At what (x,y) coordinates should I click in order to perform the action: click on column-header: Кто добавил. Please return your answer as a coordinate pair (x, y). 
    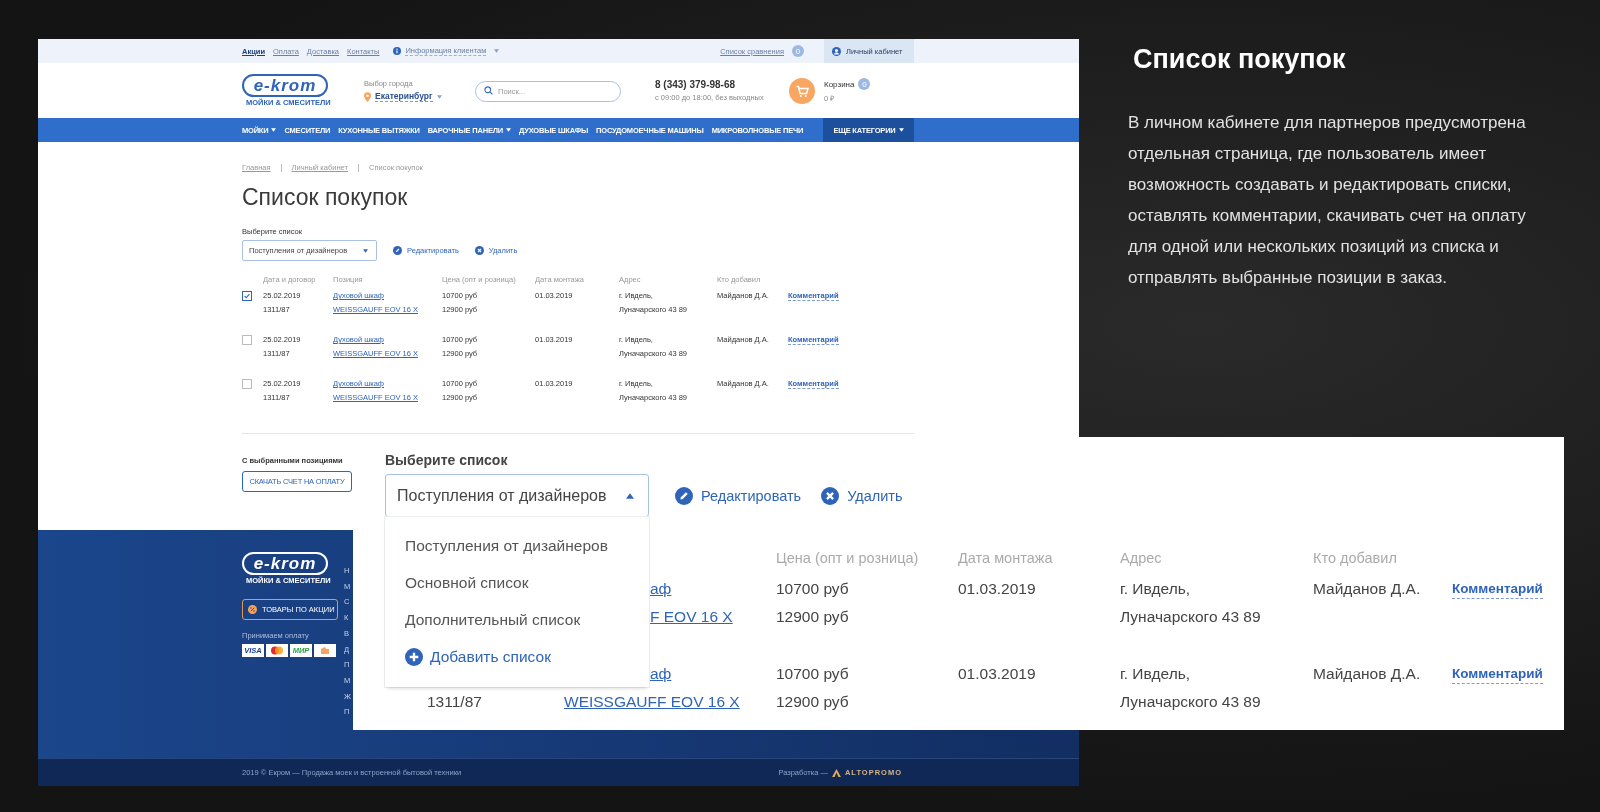
    Looking at the image, I should click on (1355, 558).